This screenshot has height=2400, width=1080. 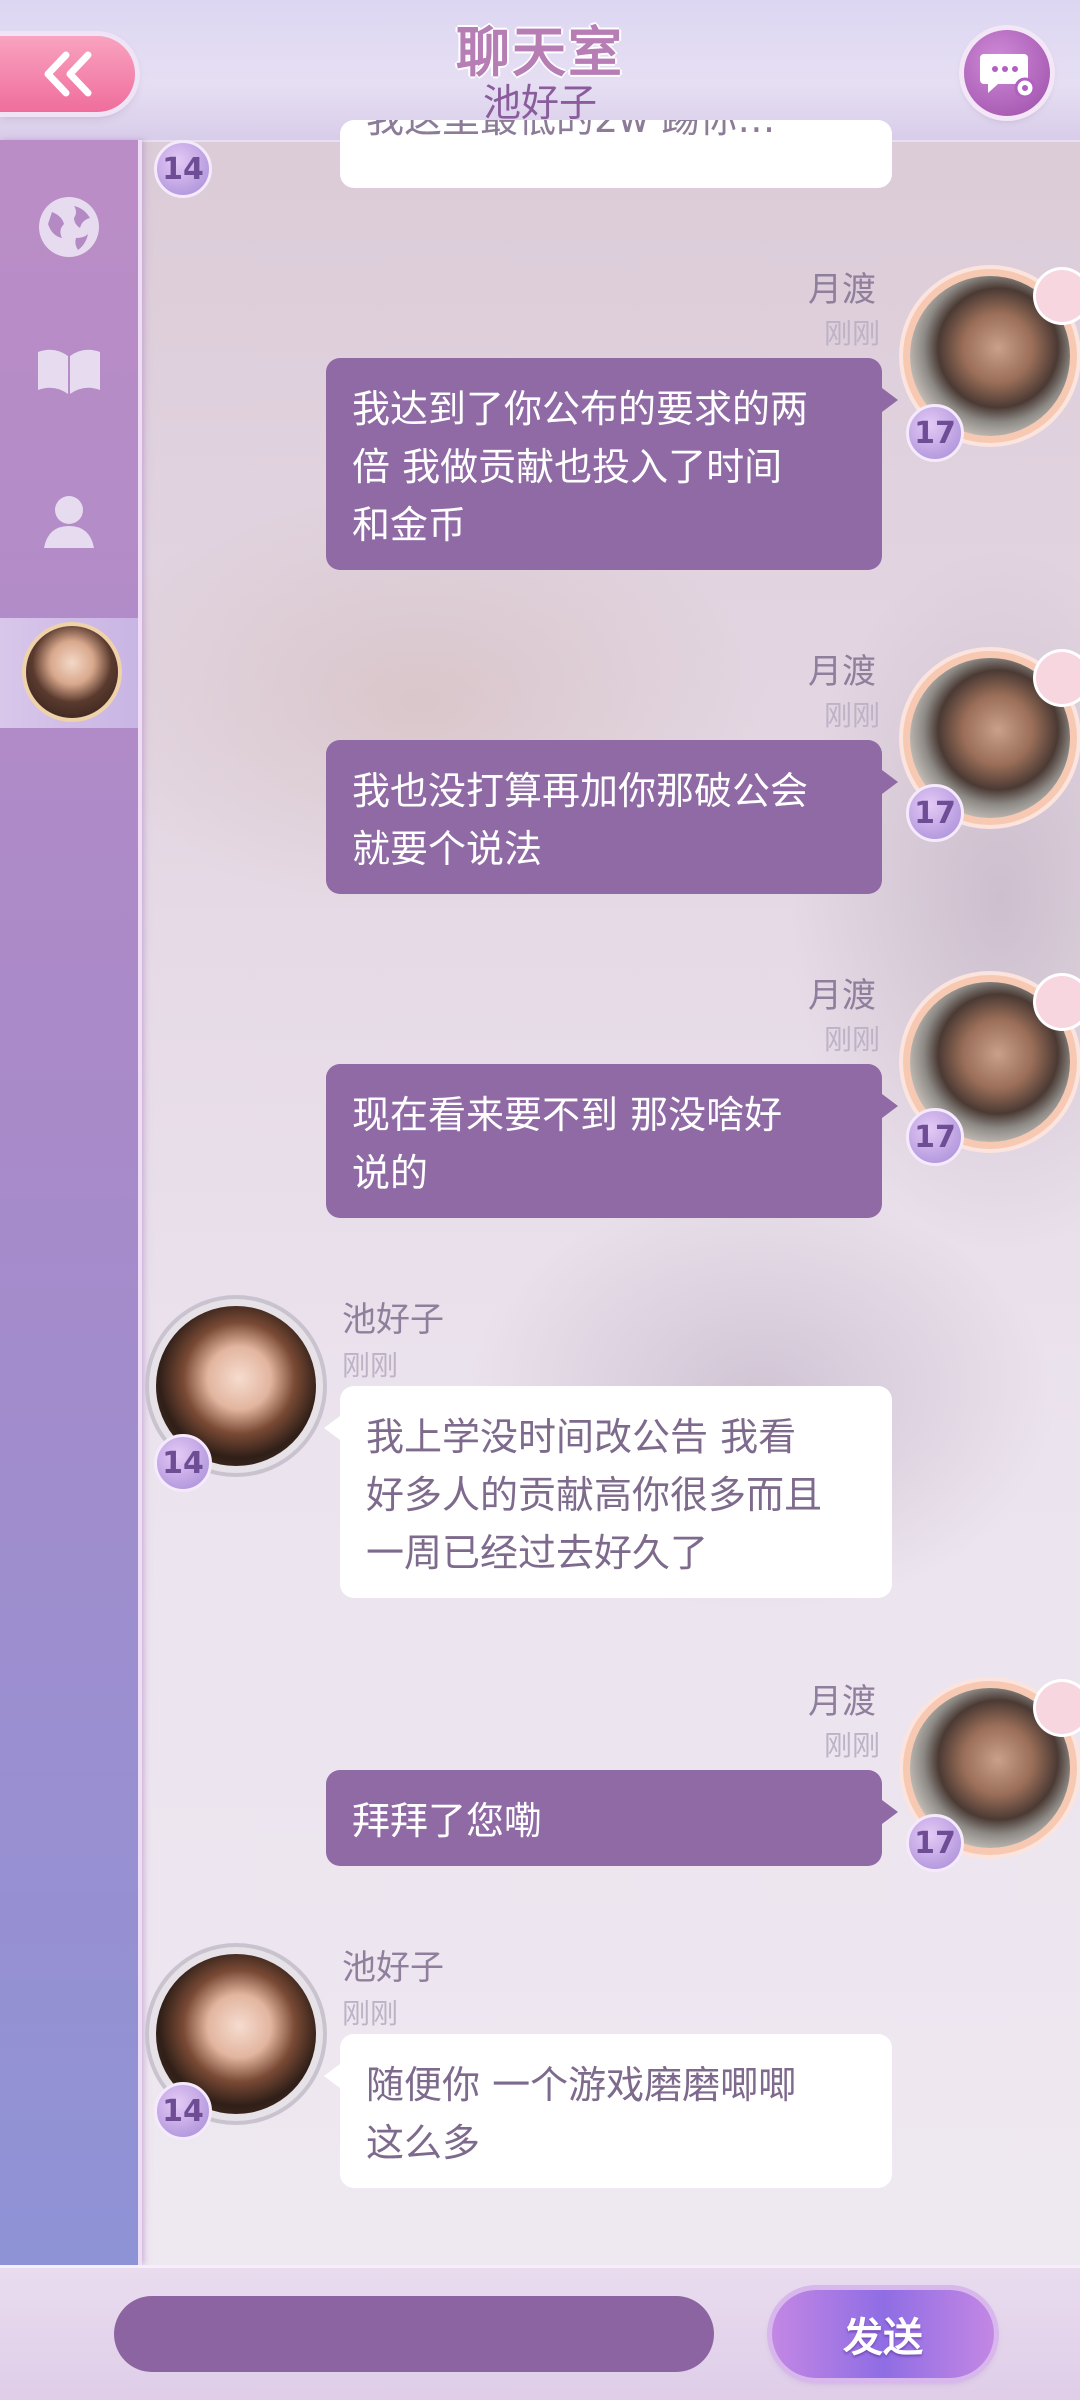 I want to click on message-line: 一周已经过去好久了, so click(x=537, y=1553).